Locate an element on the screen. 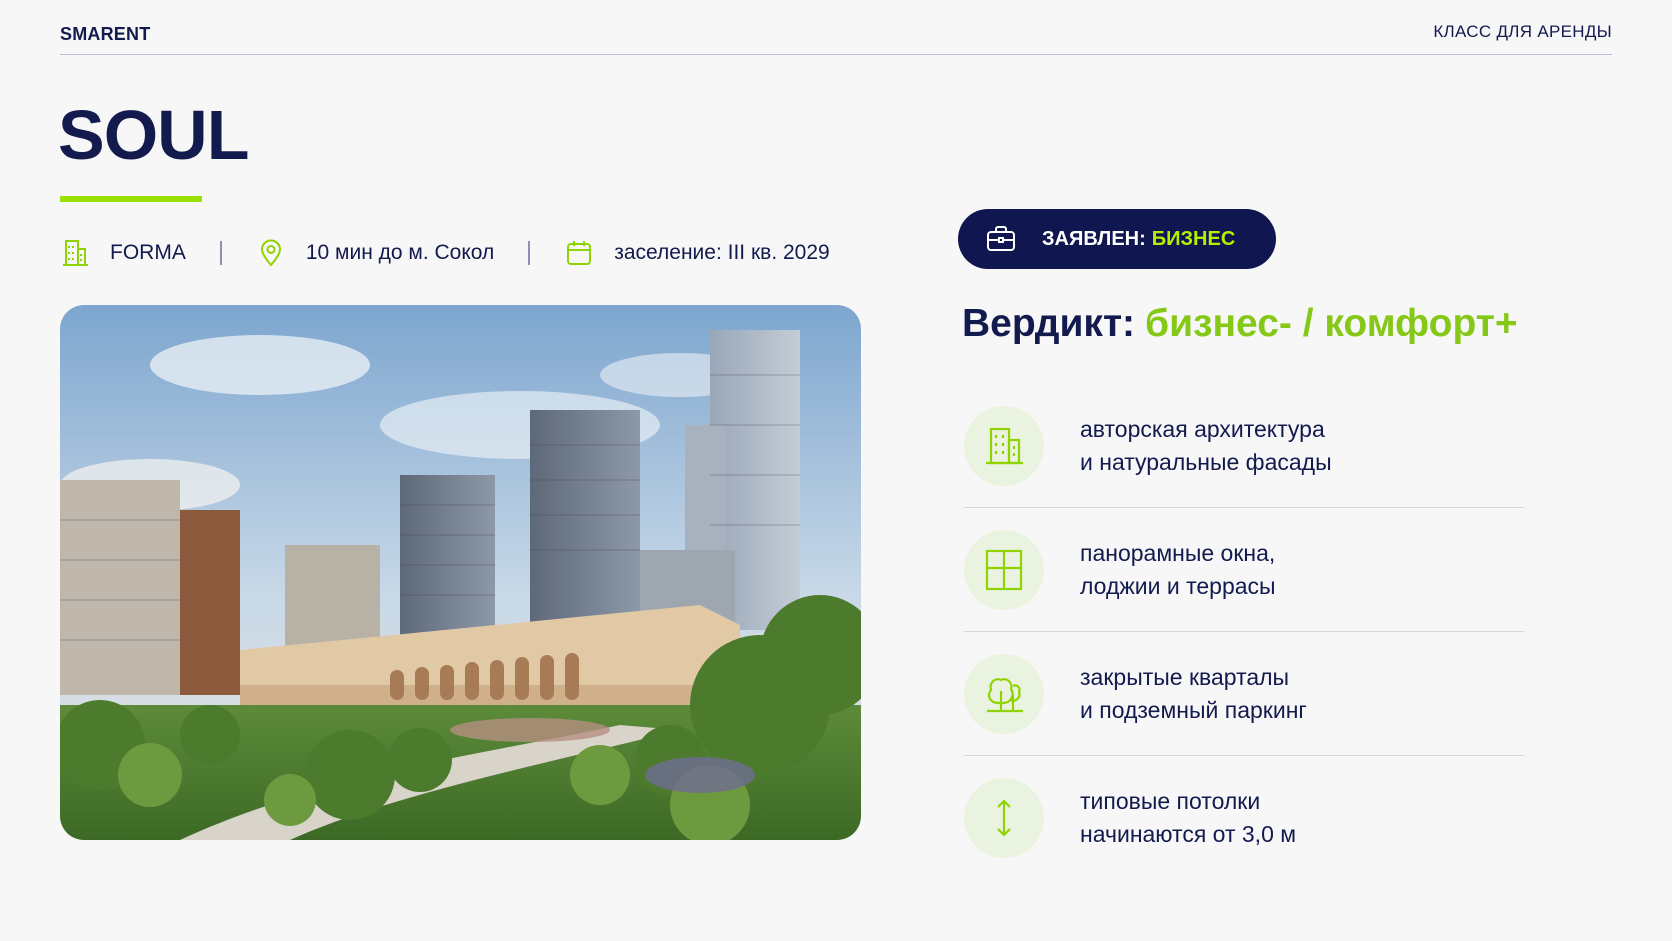 Image resolution: width=1672 pixels, height=941 pixels. feature-item: типовые потолки начинаются от 3,0 м is located at coordinates (1244, 818).